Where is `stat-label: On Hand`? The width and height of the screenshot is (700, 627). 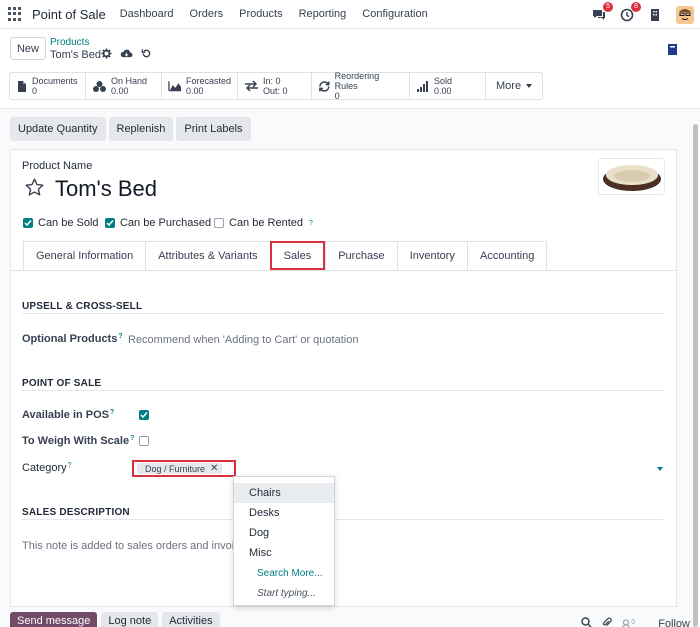 stat-label: On Hand is located at coordinates (129, 81).